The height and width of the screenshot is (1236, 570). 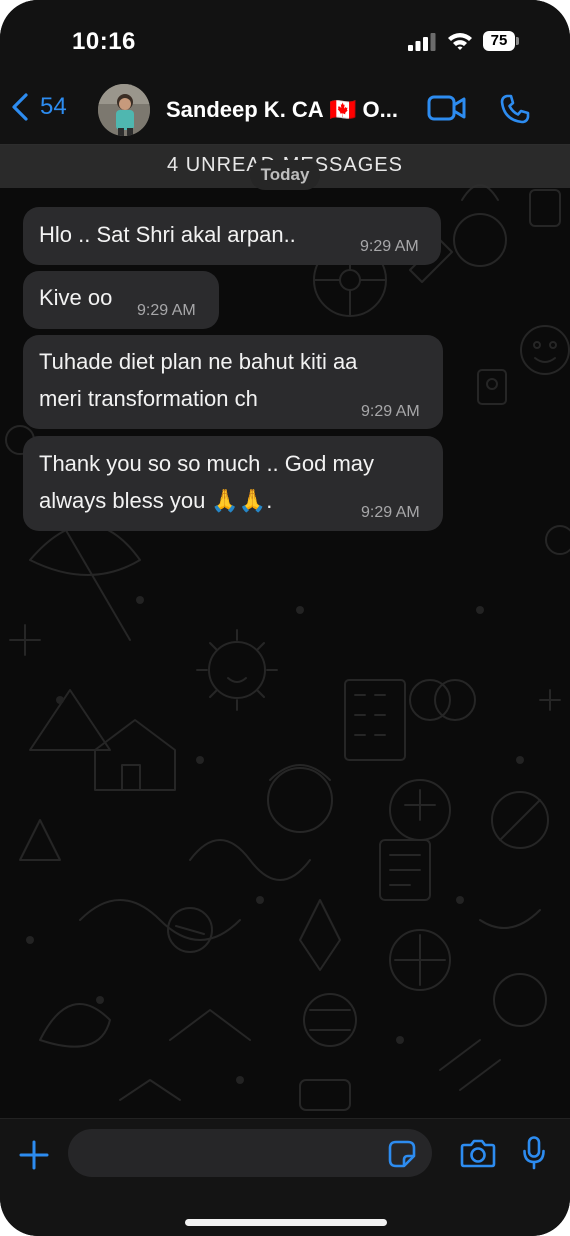 I want to click on date-separator: Today, so click(x=285, y=175).